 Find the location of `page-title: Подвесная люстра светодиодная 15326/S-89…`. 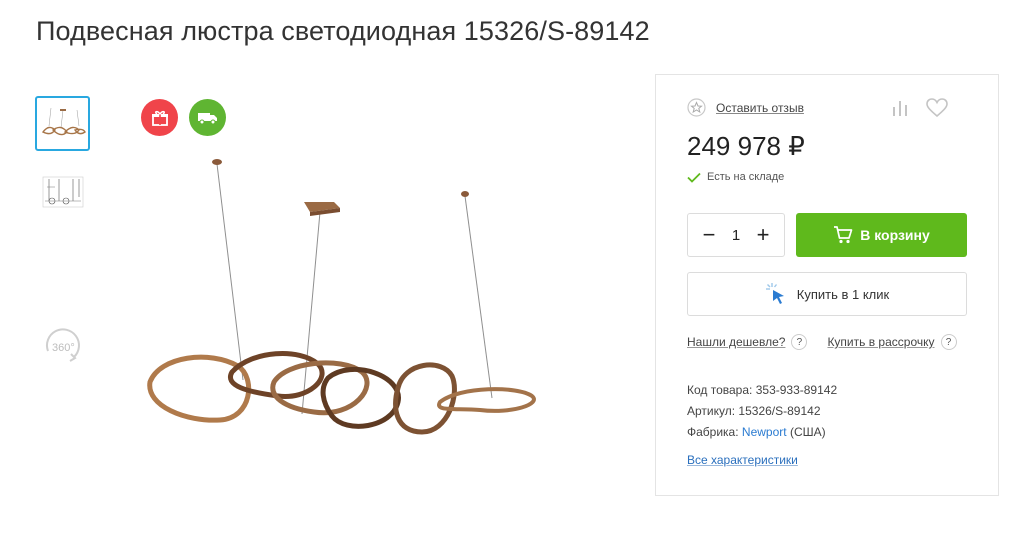

page-title: Подвесная люстра светодиодная 15326/S-89… is located at coordinates (343, 31).